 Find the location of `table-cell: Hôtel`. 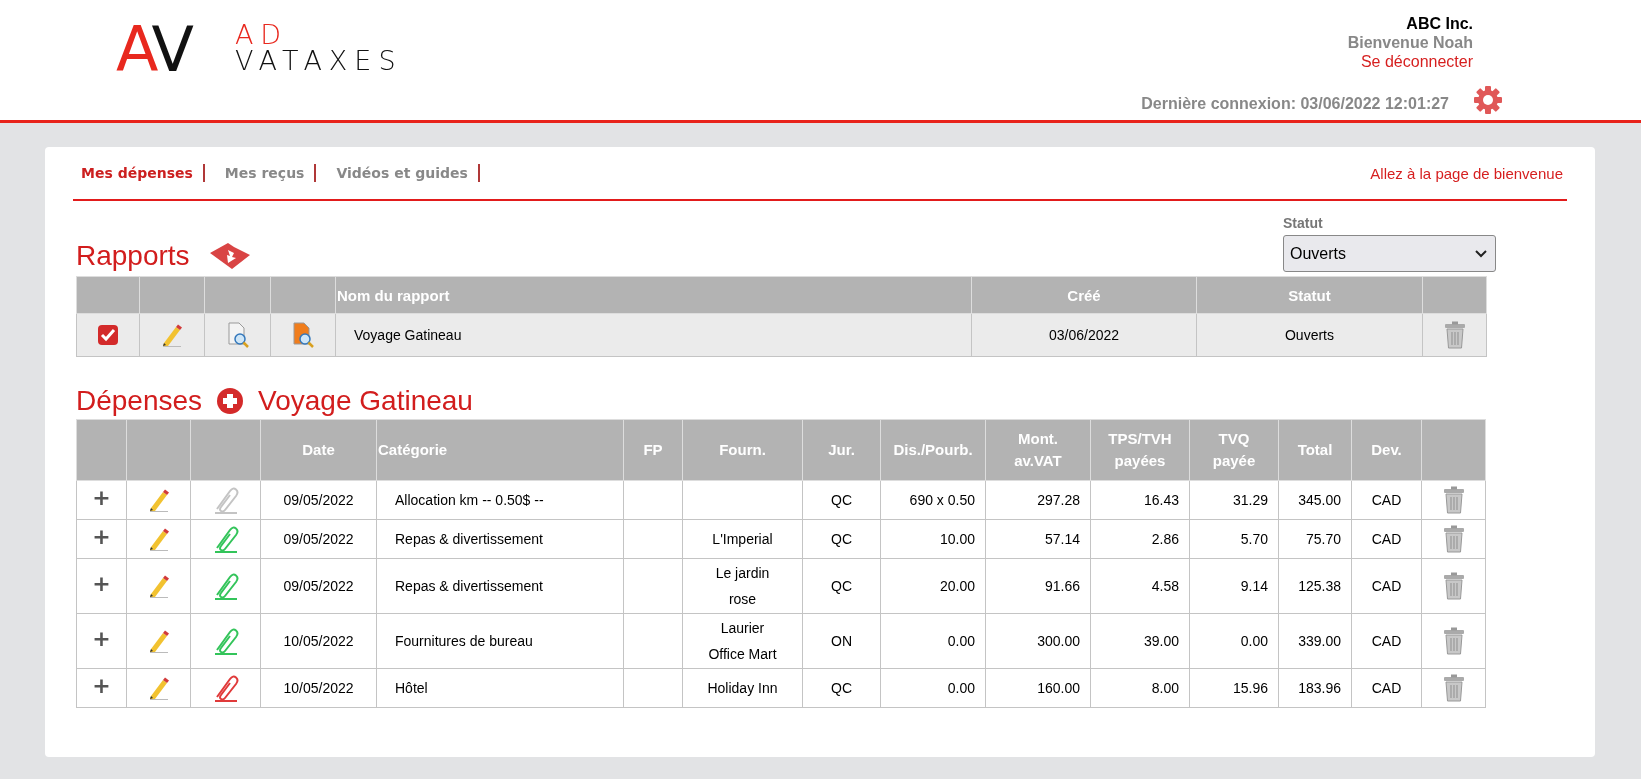

table-cell: Hôtel is located at coordinates (500, 688).